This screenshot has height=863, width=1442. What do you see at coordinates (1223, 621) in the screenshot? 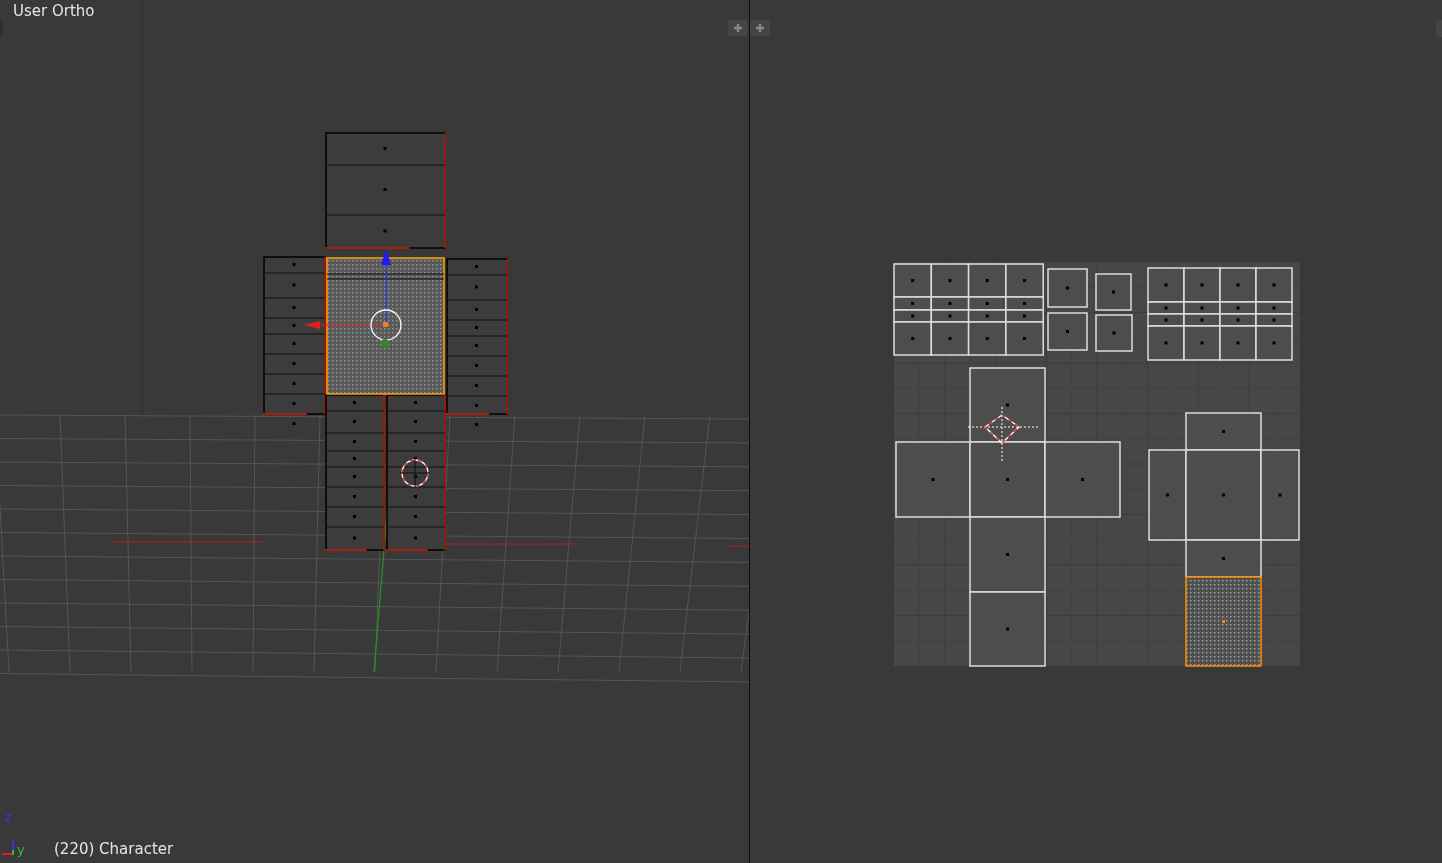
I see `uv-face` at bounding box center [1223, 621].